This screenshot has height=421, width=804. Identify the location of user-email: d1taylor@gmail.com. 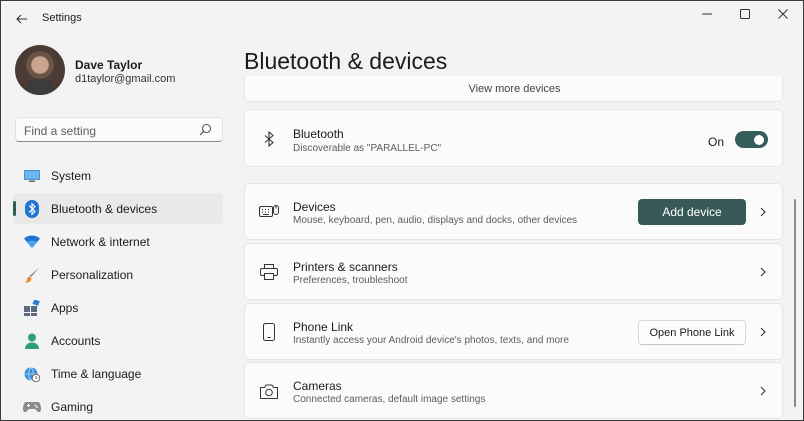
(125, 79).